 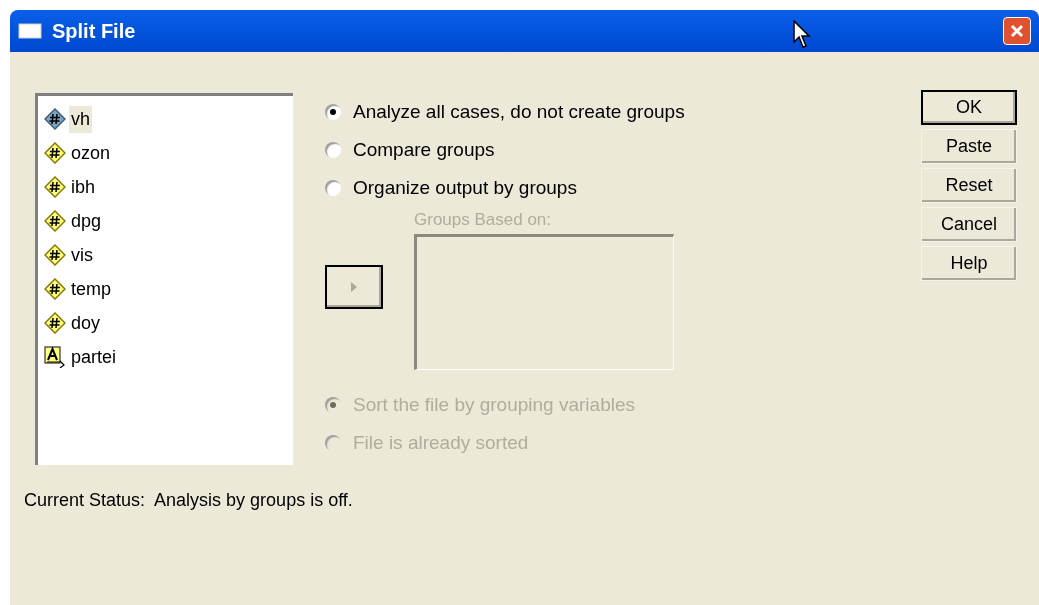 What do you see at coordinates (68, 119) in the screenshot?
I see `variable-item: vh` at bounding box center [68, 119].